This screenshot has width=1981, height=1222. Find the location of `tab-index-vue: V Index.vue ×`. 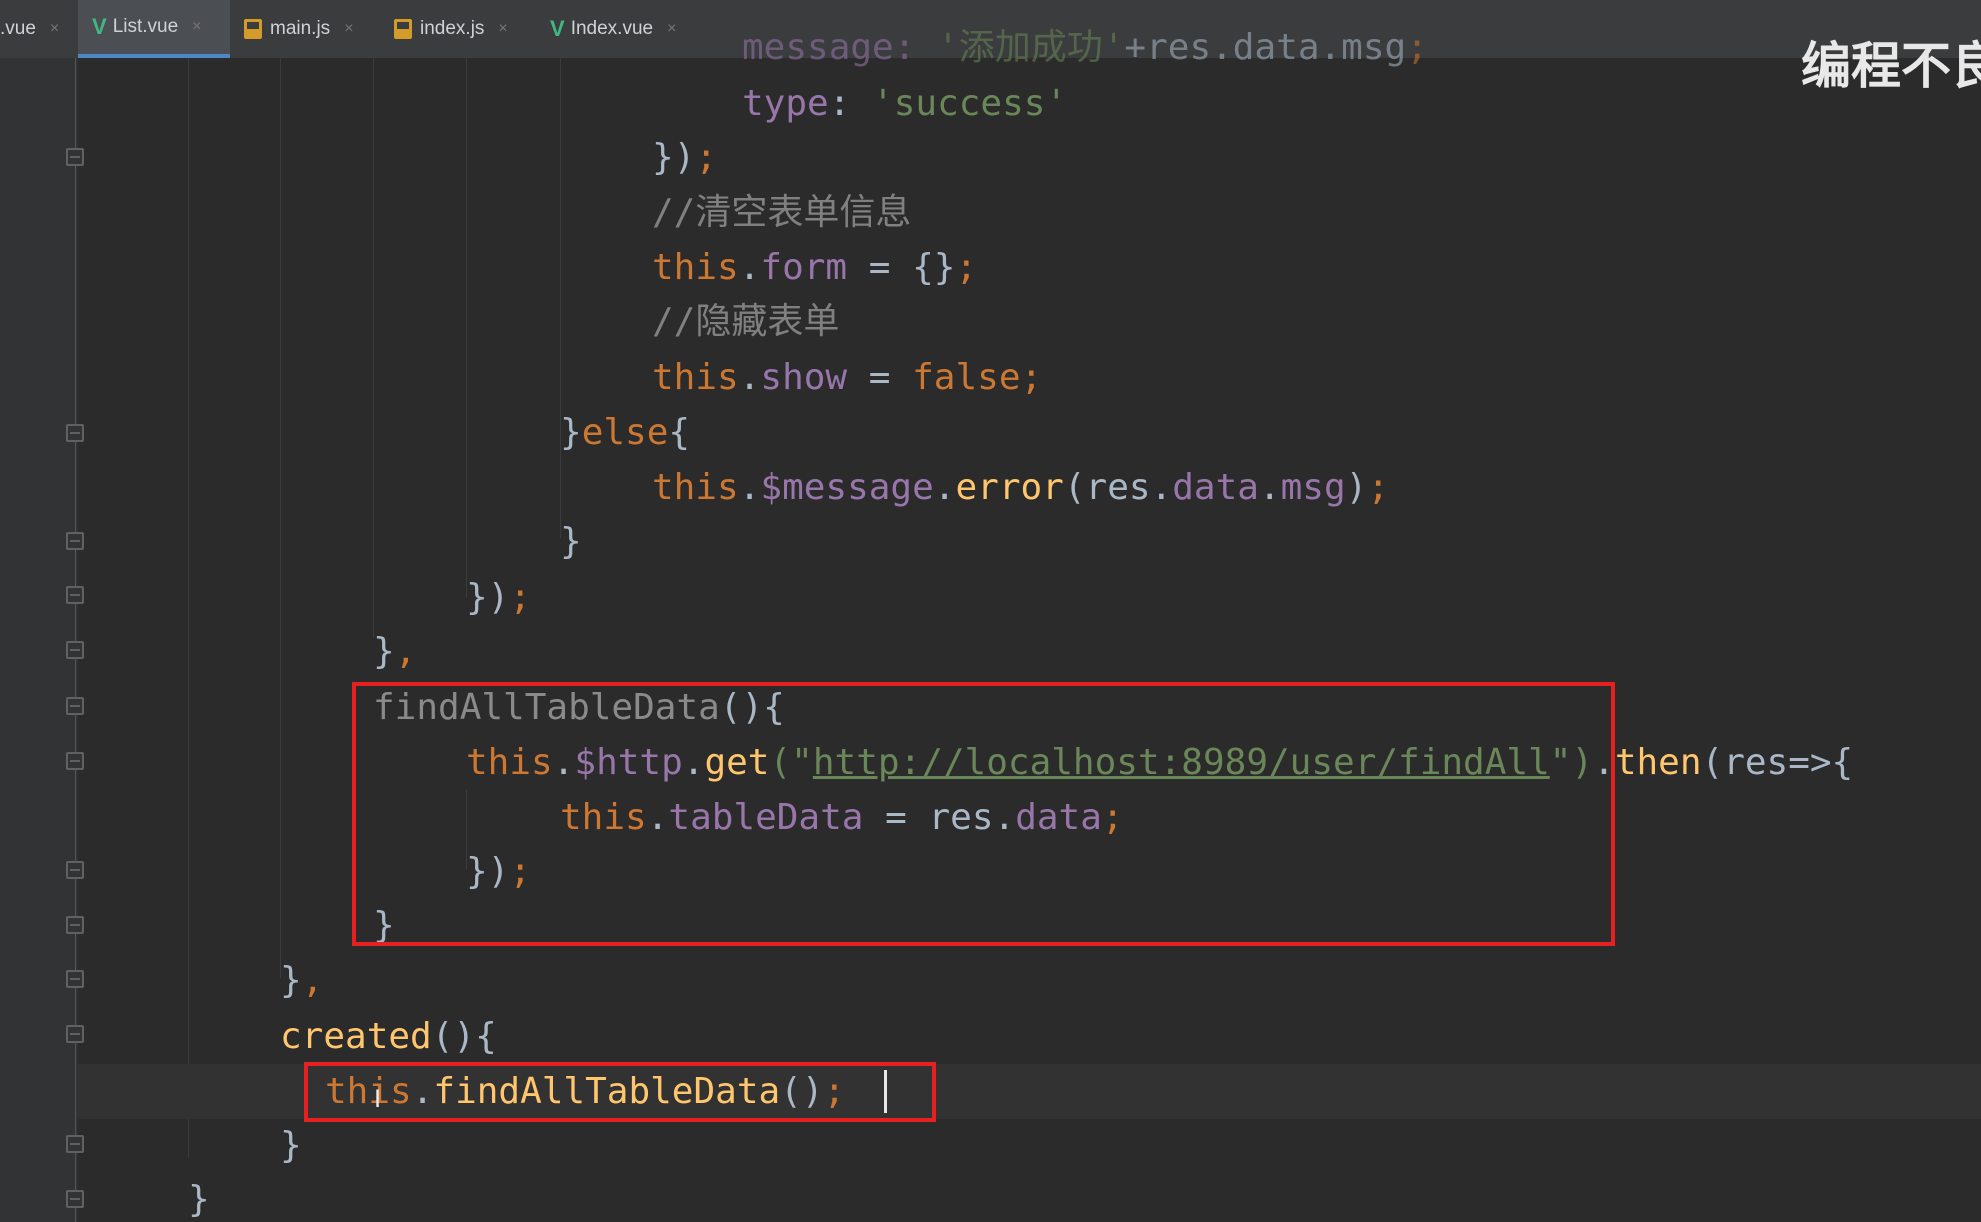

tab-index-vue: V Index.vue × is located at coordinates (630, 29).